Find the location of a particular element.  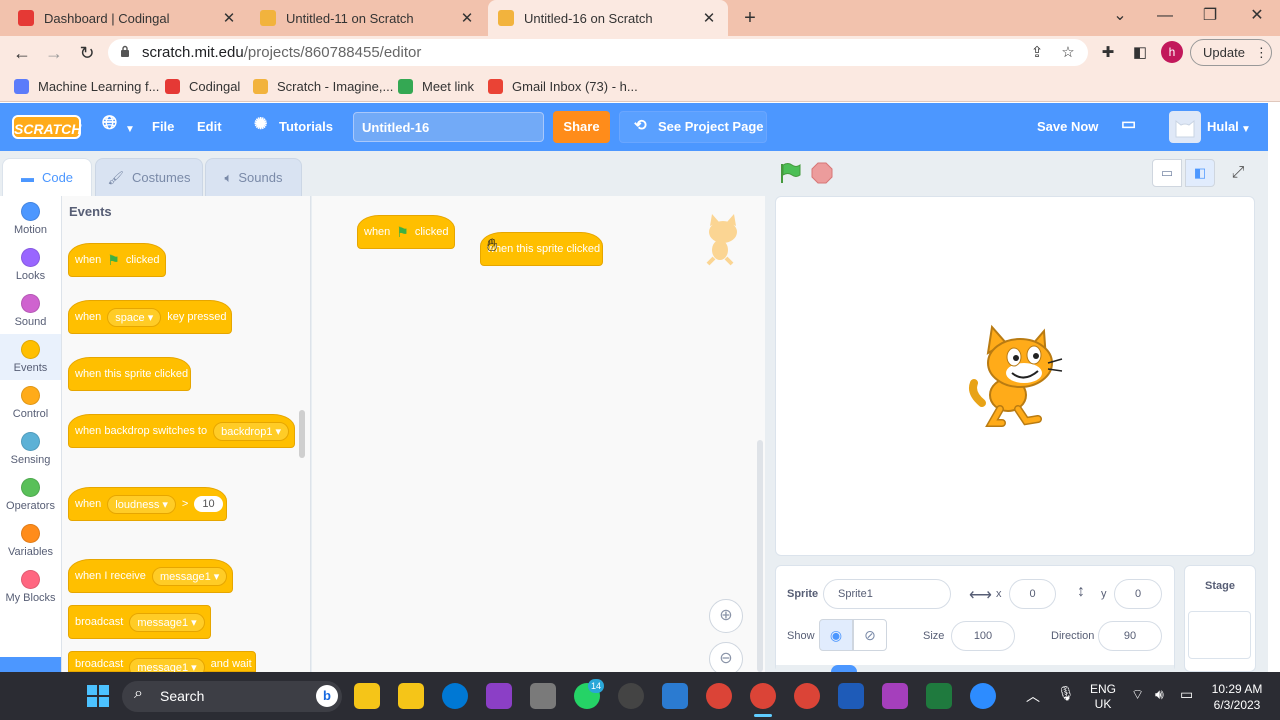

sticky-notes-app-icon is located at coordinates (367, 696).